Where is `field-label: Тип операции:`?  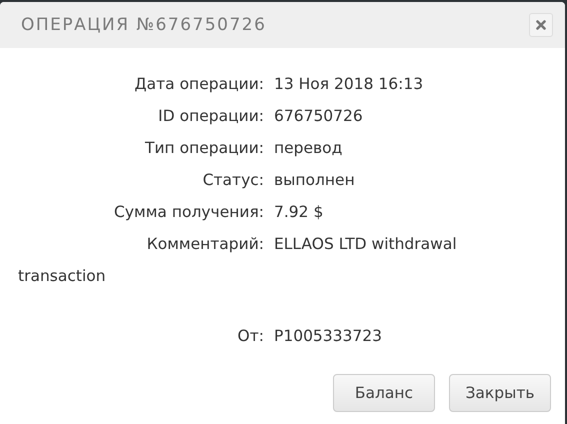 field-label: Тип операции: is located at coordinates (204, 148).